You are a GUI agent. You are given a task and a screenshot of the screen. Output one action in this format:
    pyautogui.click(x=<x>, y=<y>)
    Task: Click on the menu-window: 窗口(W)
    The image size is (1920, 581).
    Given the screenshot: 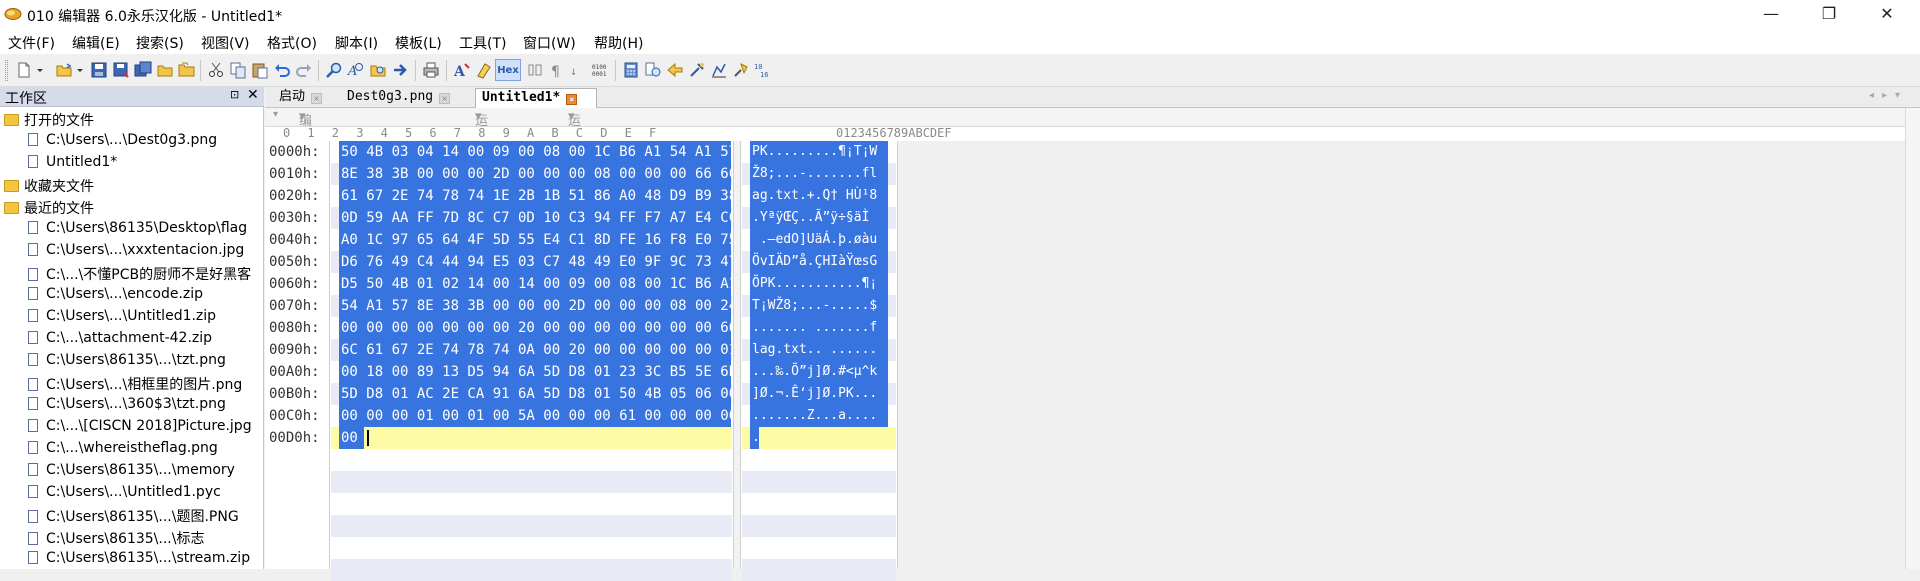 What is the action you would take?
    pyautogui.click(x=549, y=43)
    